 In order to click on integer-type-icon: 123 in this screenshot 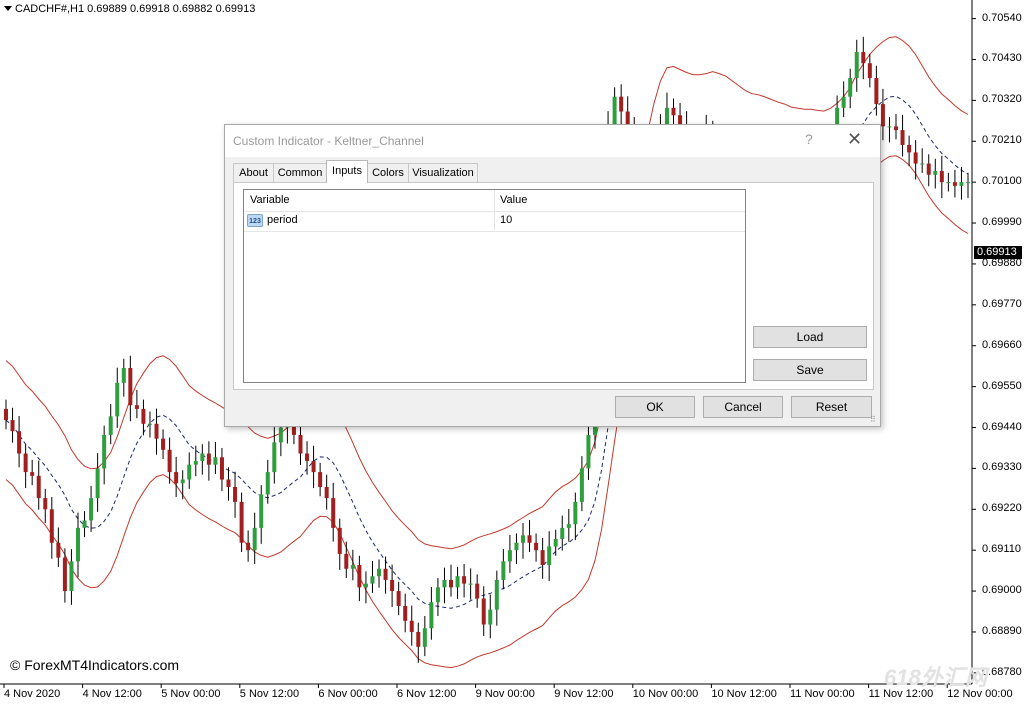, I will do `click(255, 220)`.